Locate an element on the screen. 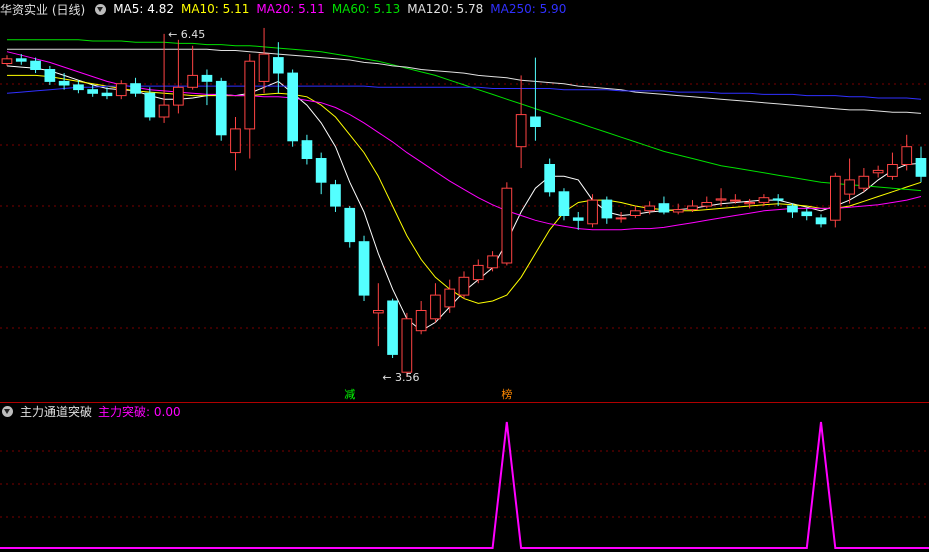  signal-marker: 榜 is located at coordinates (506, 394).